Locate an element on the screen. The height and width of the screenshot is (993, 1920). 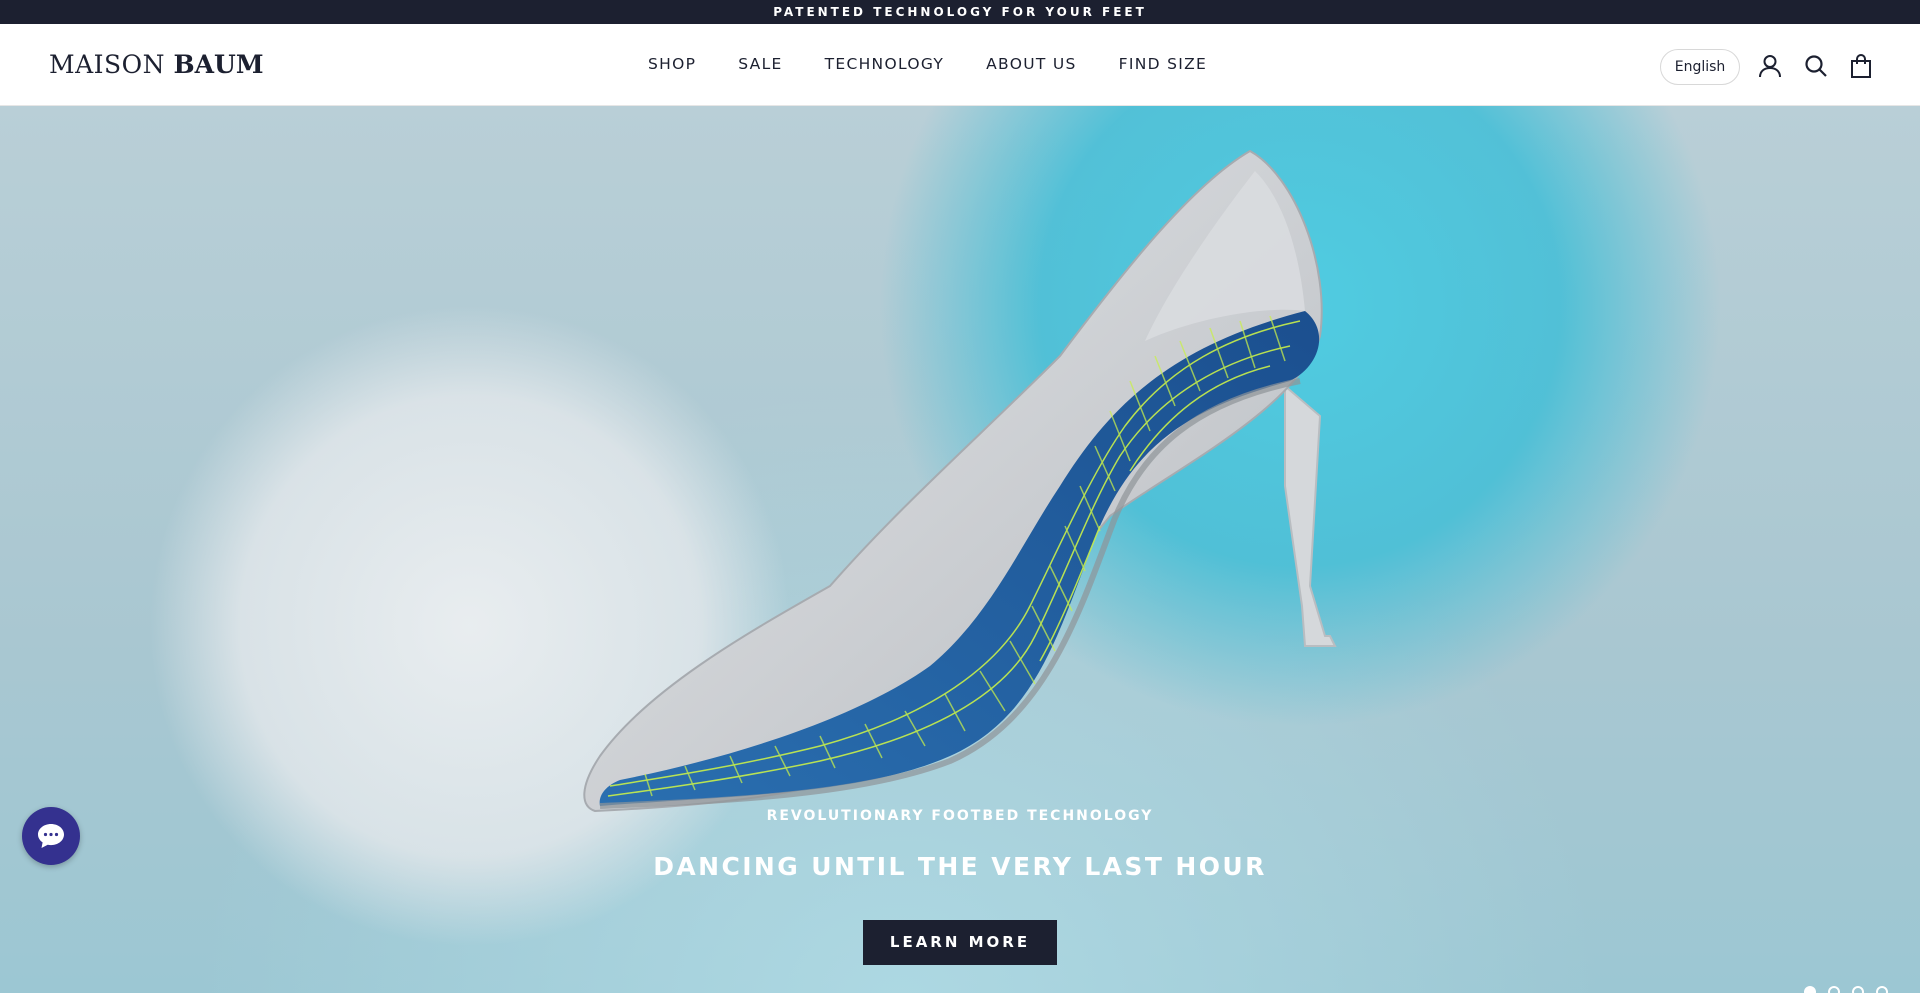
nav-about-us: ABOUT US is located at coordinates (1031, 64).